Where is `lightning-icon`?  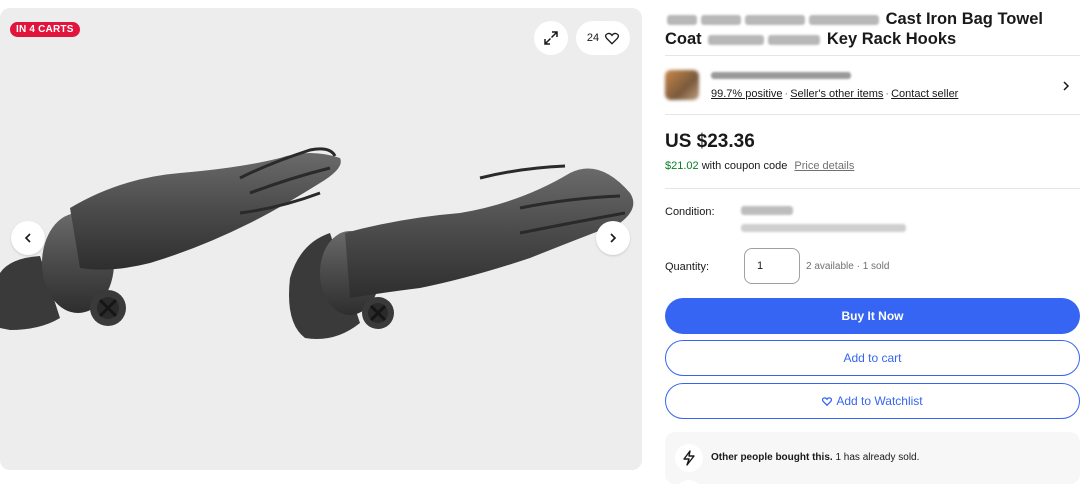 lightning-icon is located at coordinates (689, 458).